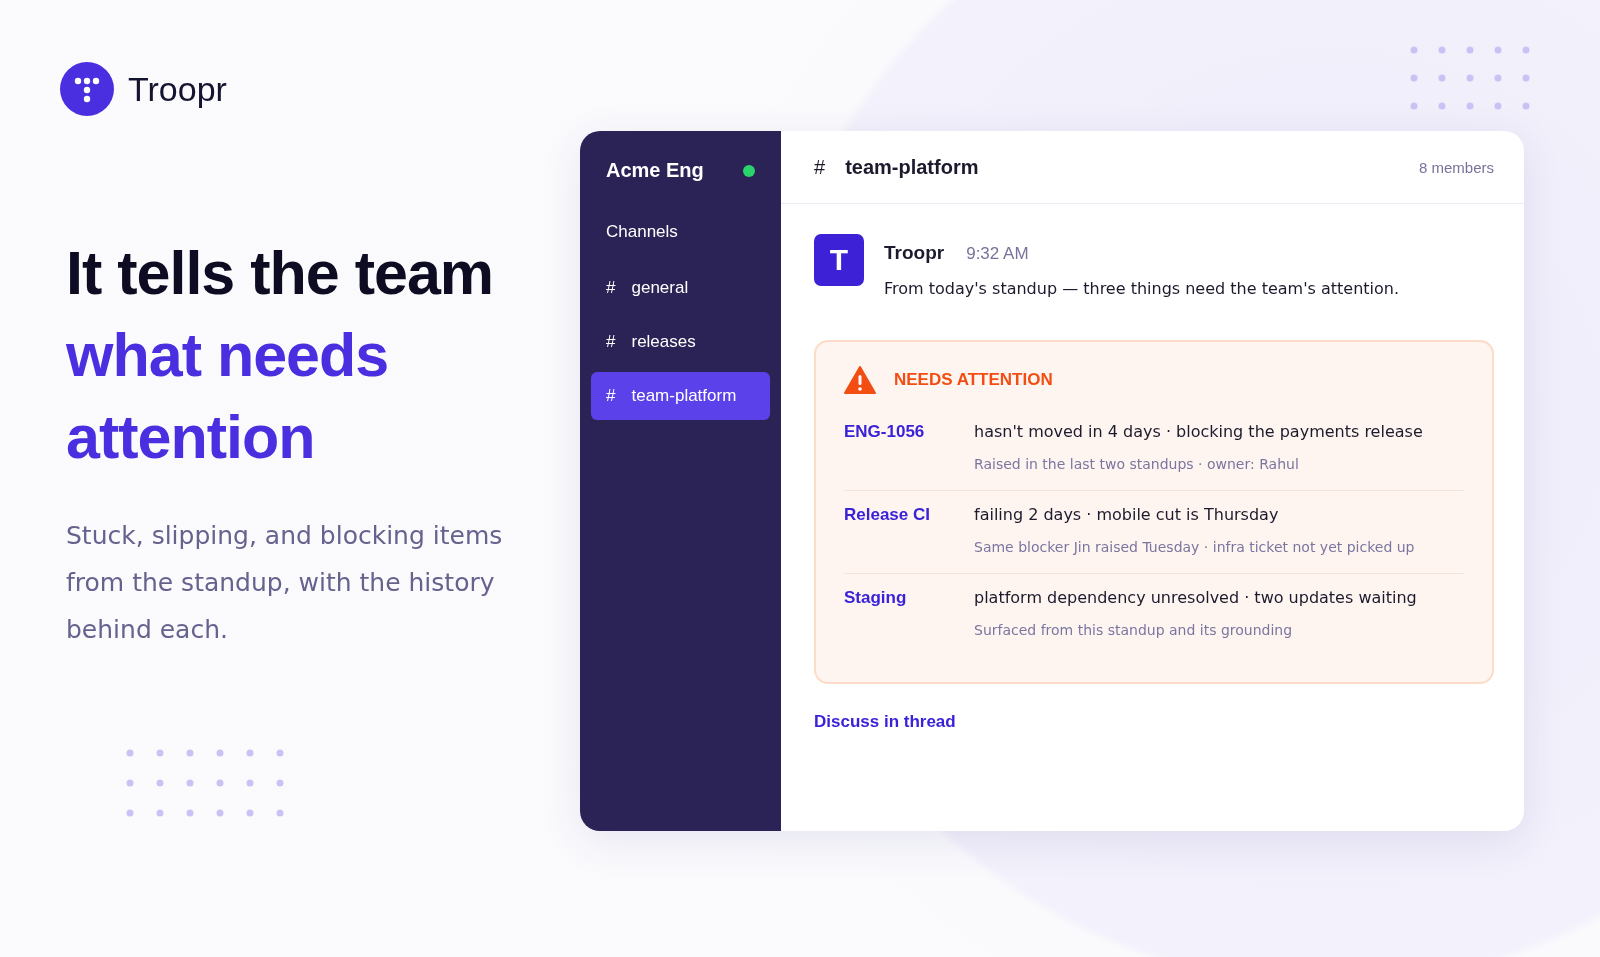  I want to click on item-history: Same blocker Jin raised Tuesday · infra ticket not yet picked up, so click(1195, 547).